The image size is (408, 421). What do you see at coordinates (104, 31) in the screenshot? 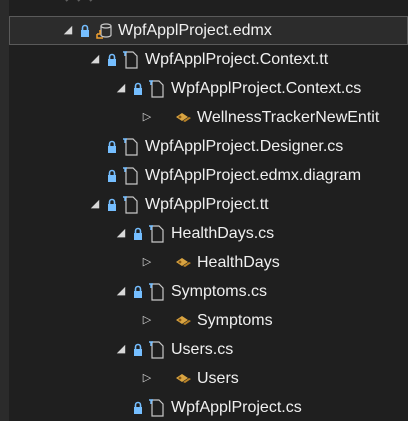
I see `edmx-file-icon` at bounding box center [104, 31].